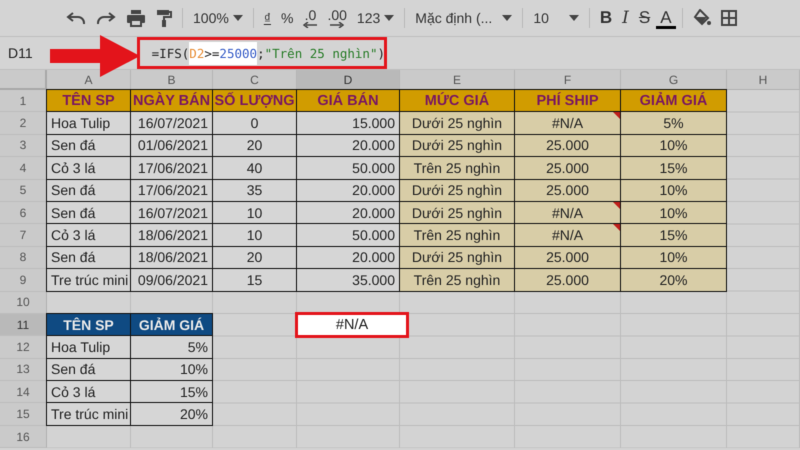 The image size is (800, 450). I want to click on row-header: 12, so click(23, 347).